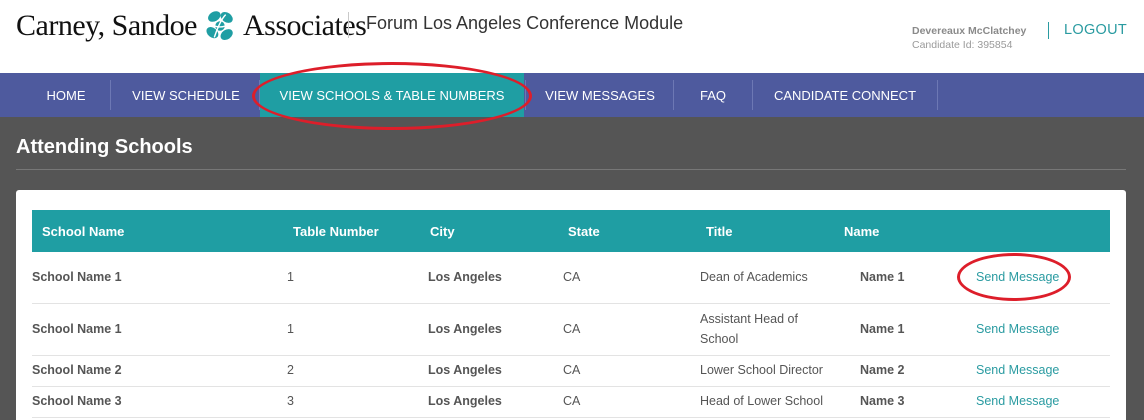  What do you see at coordinates (761, 370) in the screenshot?
I see `title-cell: Lower School Director` at bounding box center [761, 370].